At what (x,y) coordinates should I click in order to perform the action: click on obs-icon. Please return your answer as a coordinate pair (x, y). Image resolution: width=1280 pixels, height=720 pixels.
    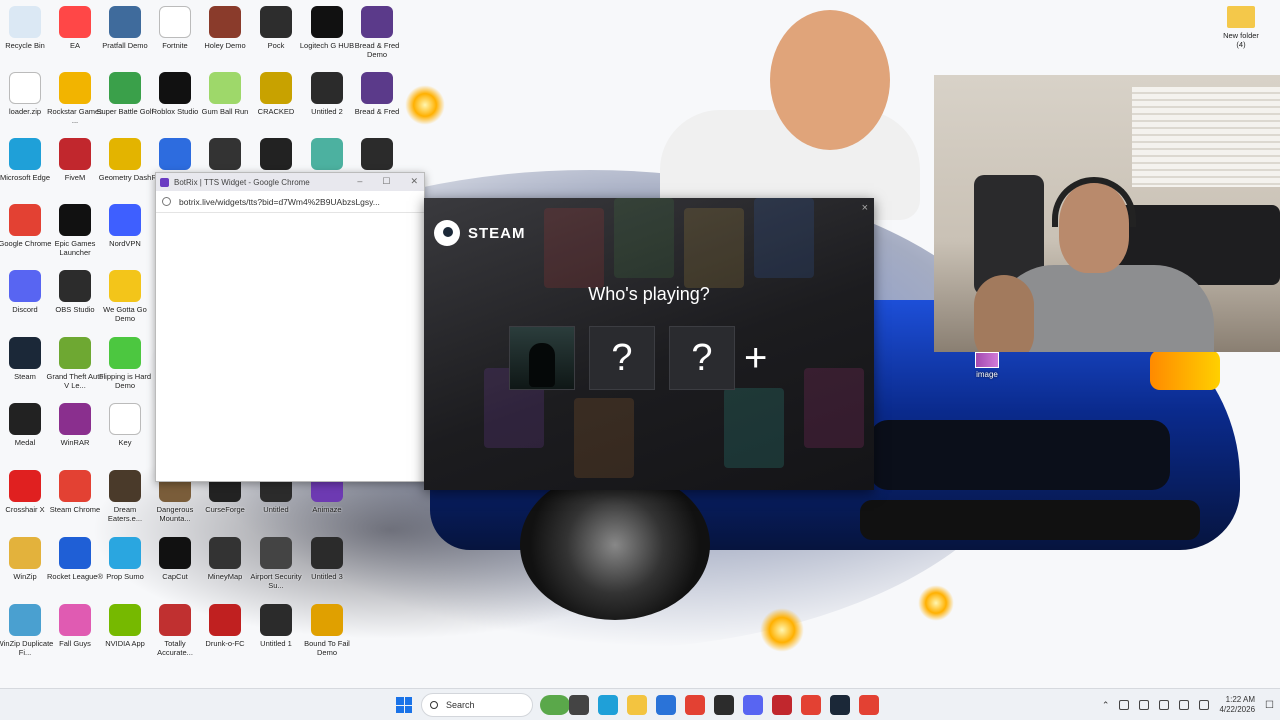
    Looking at the image, I should click on (724, 705).